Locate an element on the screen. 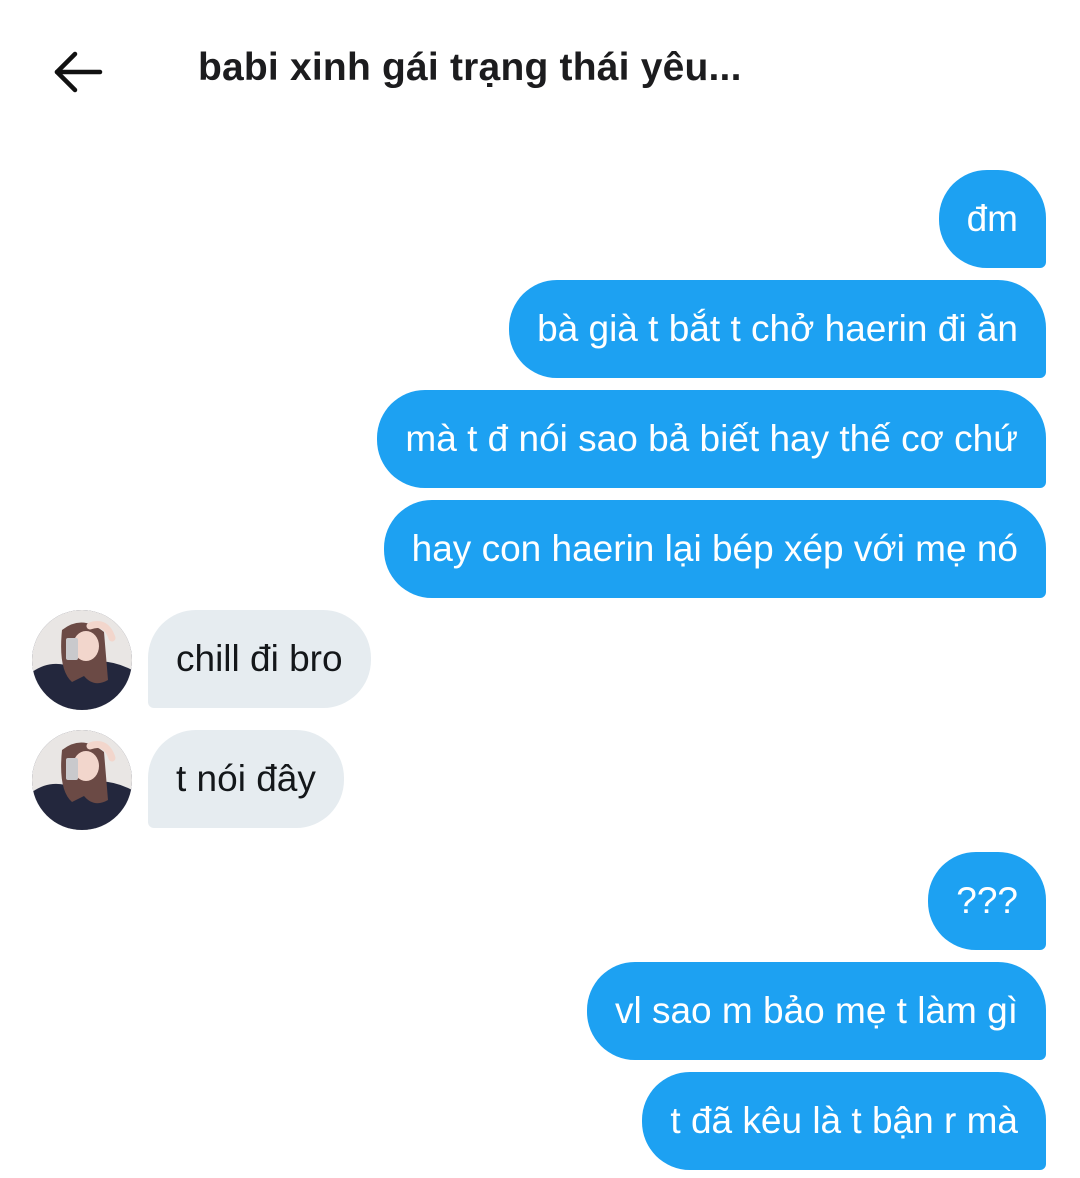  message-bubble-incoming: t nói đây is located at coordinates (246, 779).